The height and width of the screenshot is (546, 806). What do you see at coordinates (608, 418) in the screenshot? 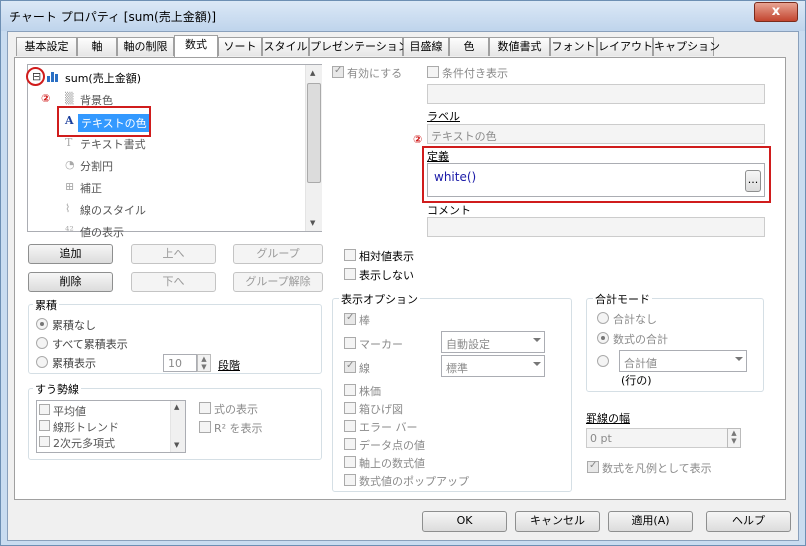
I see `line-width-title: 罫線の幅` at bounding box center [608, 418].